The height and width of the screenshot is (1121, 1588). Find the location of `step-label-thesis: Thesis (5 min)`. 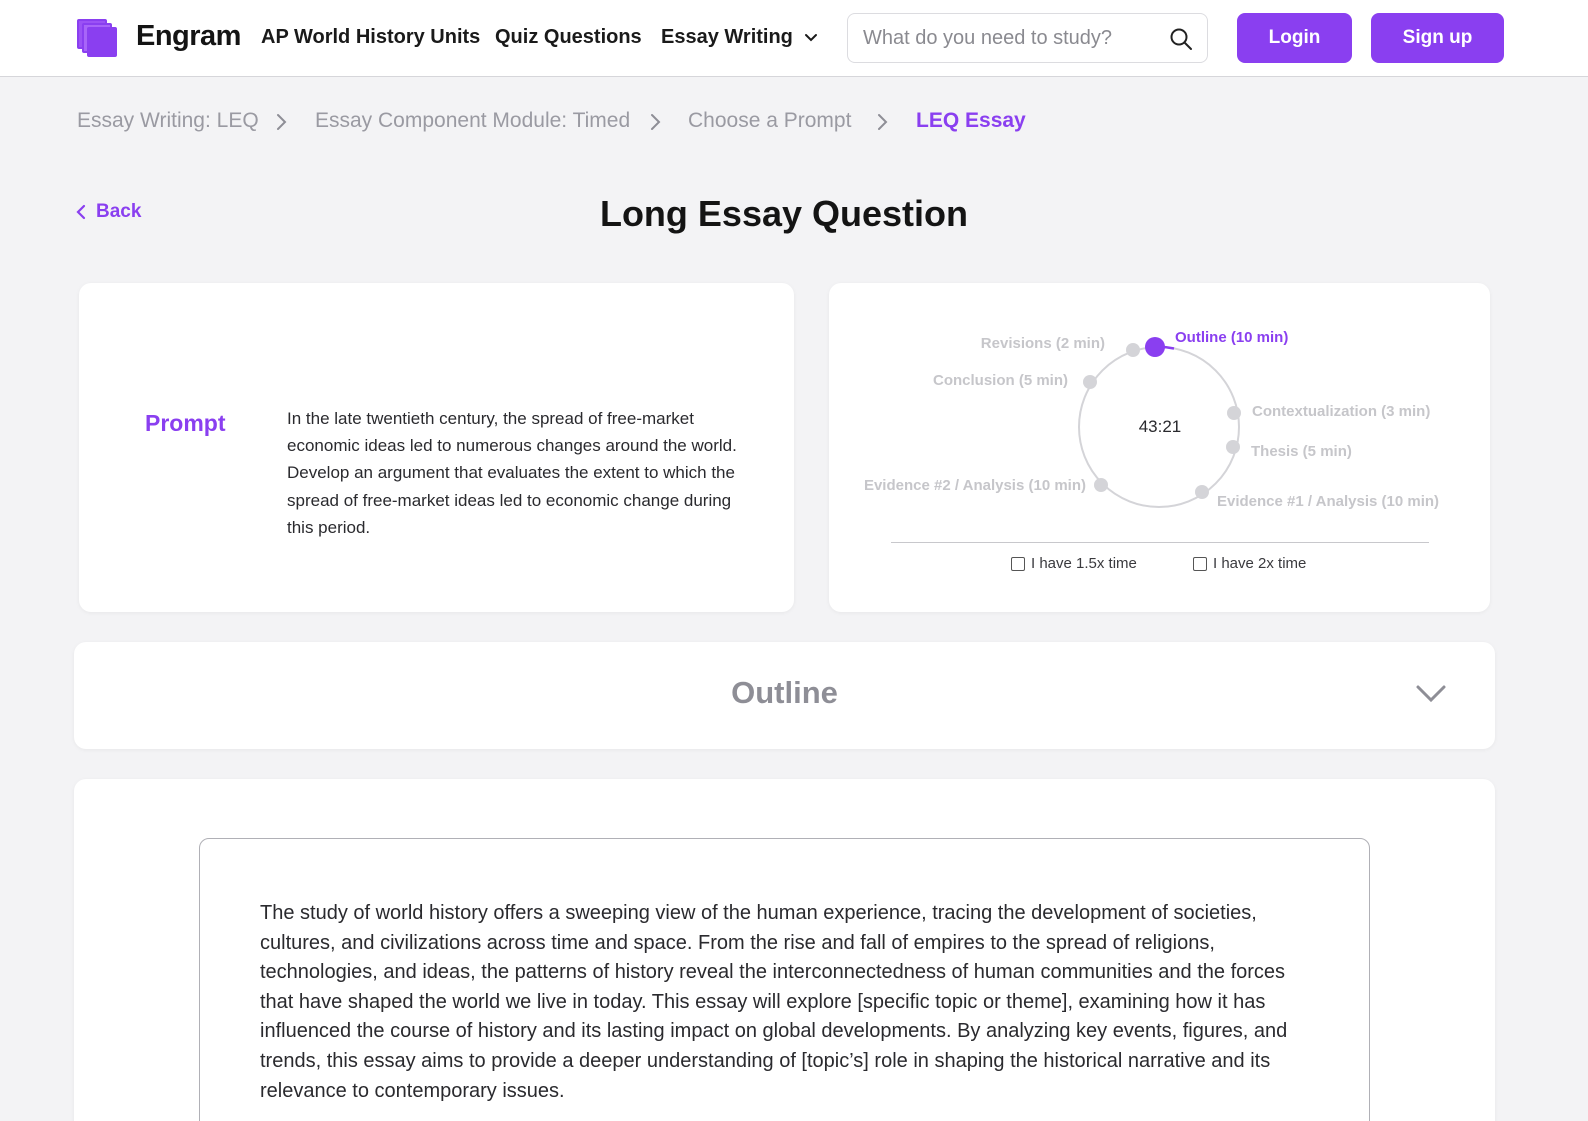

step-label-thesis: Thesis (5 min) is located at coordinates (1301, 451).